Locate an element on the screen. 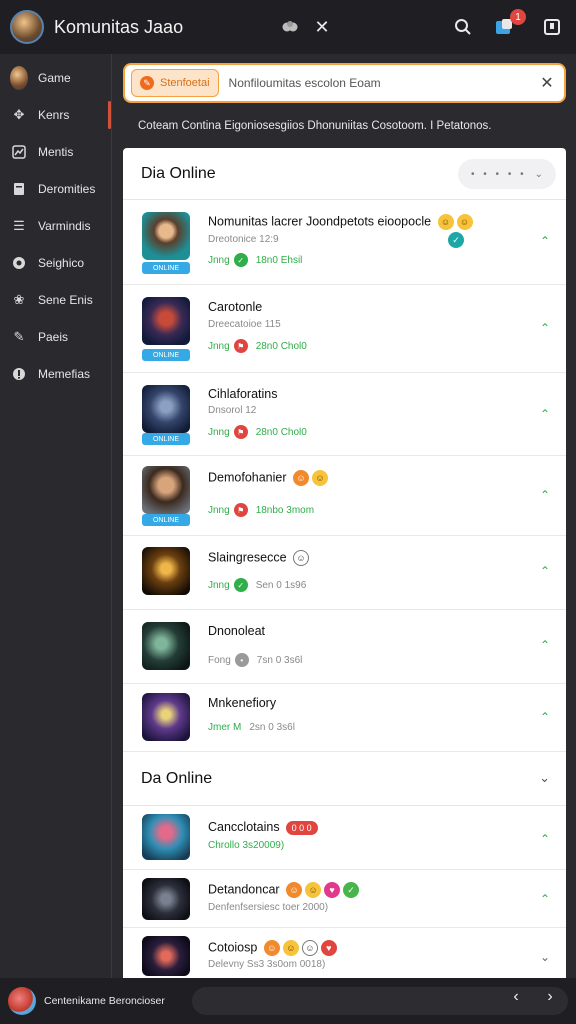  pin-icon: ✎ is located at coordinates (19, 336).